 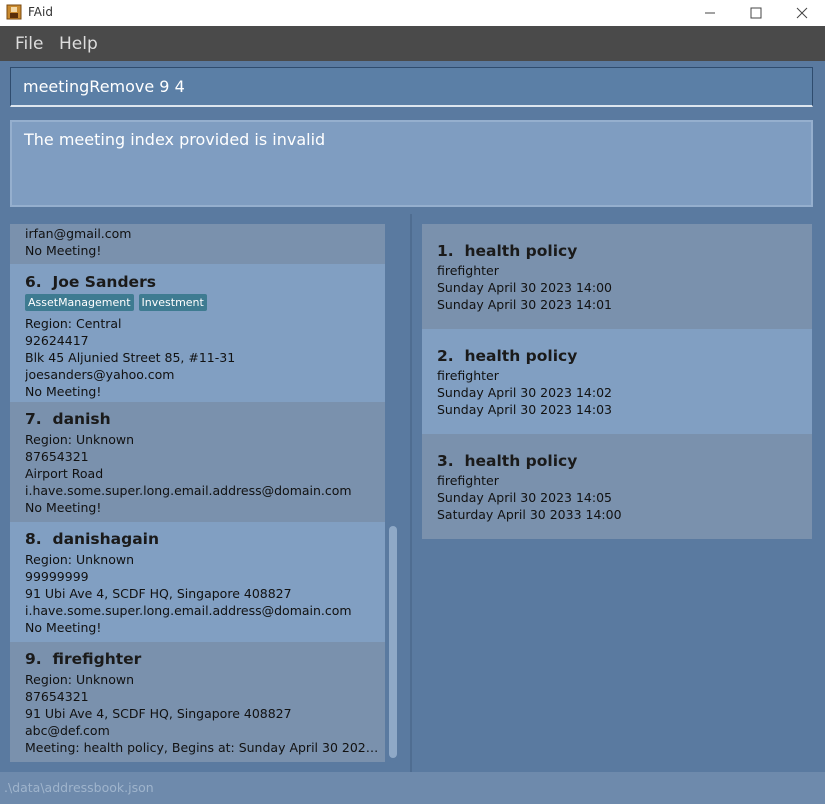 I want to click on menu-file: File, so click(x=29, y=44).